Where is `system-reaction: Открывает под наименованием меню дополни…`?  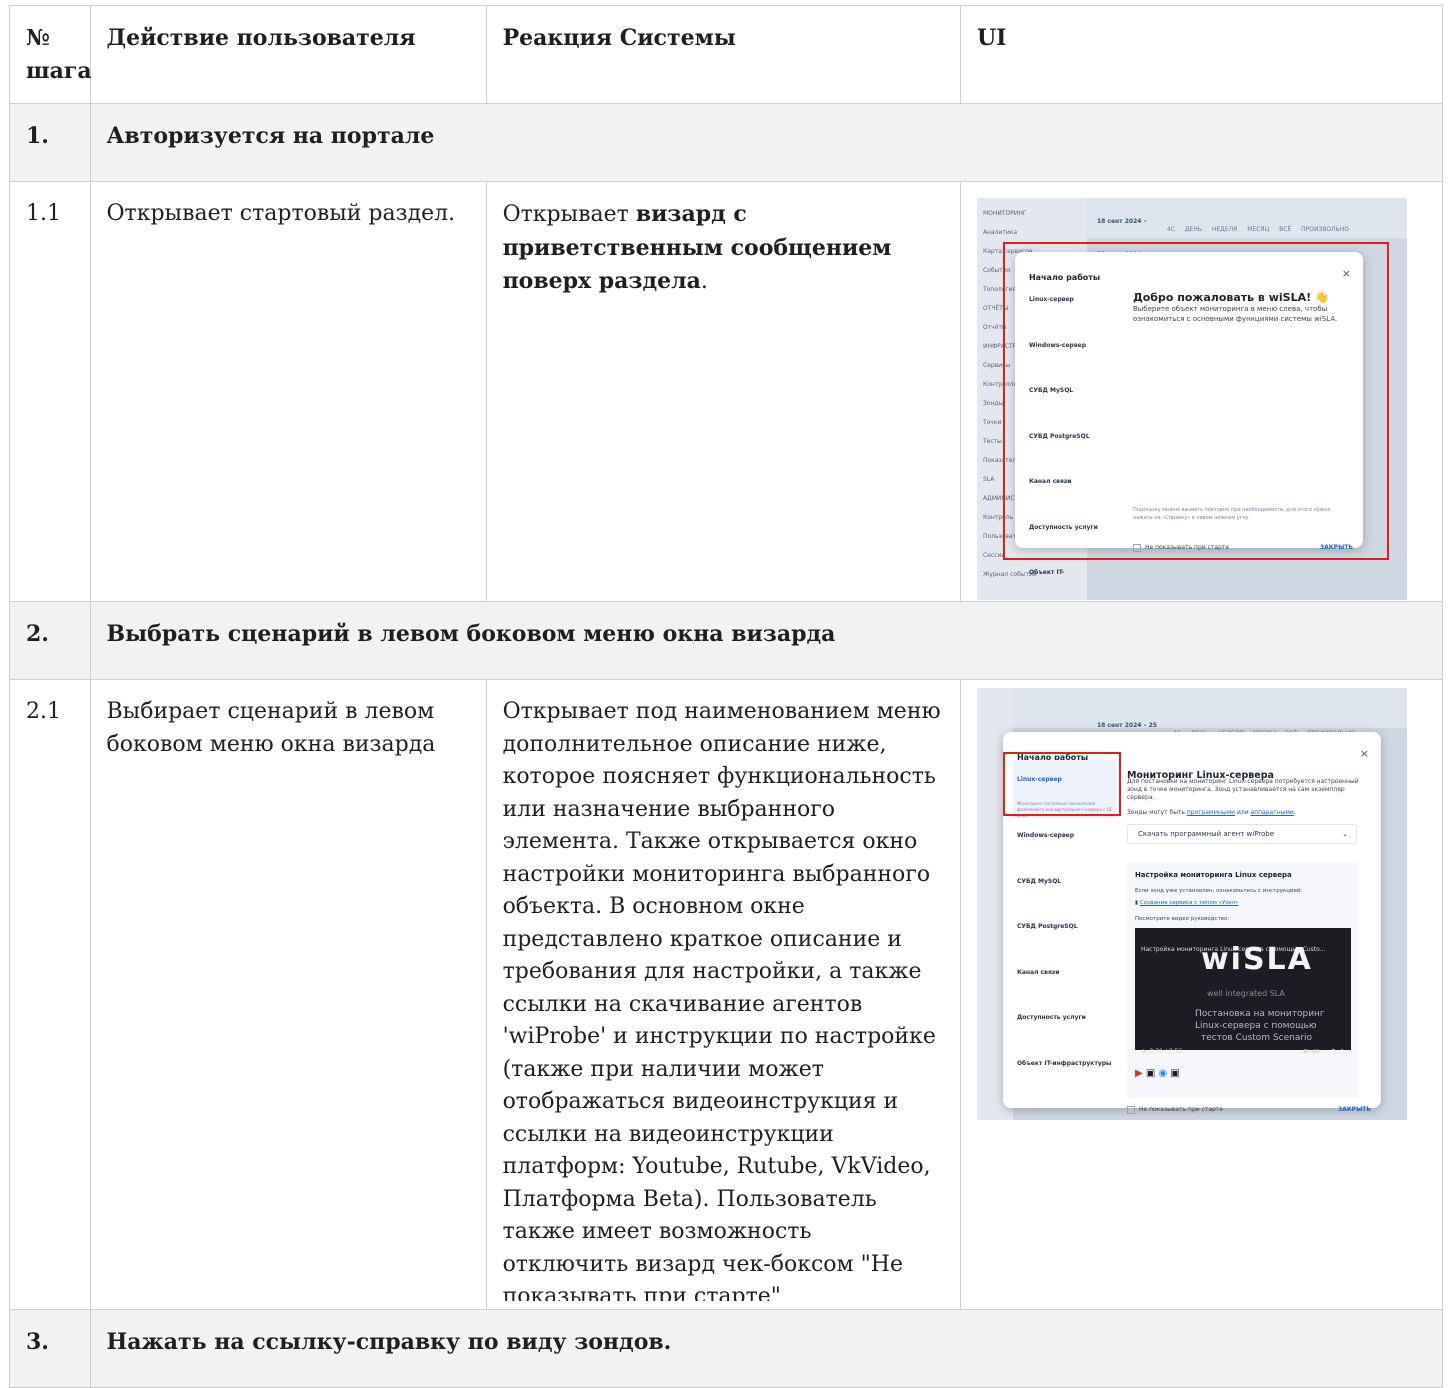 system-reaction: Открывает под наименованием меню дополни… is located at coordinates (723, 994).